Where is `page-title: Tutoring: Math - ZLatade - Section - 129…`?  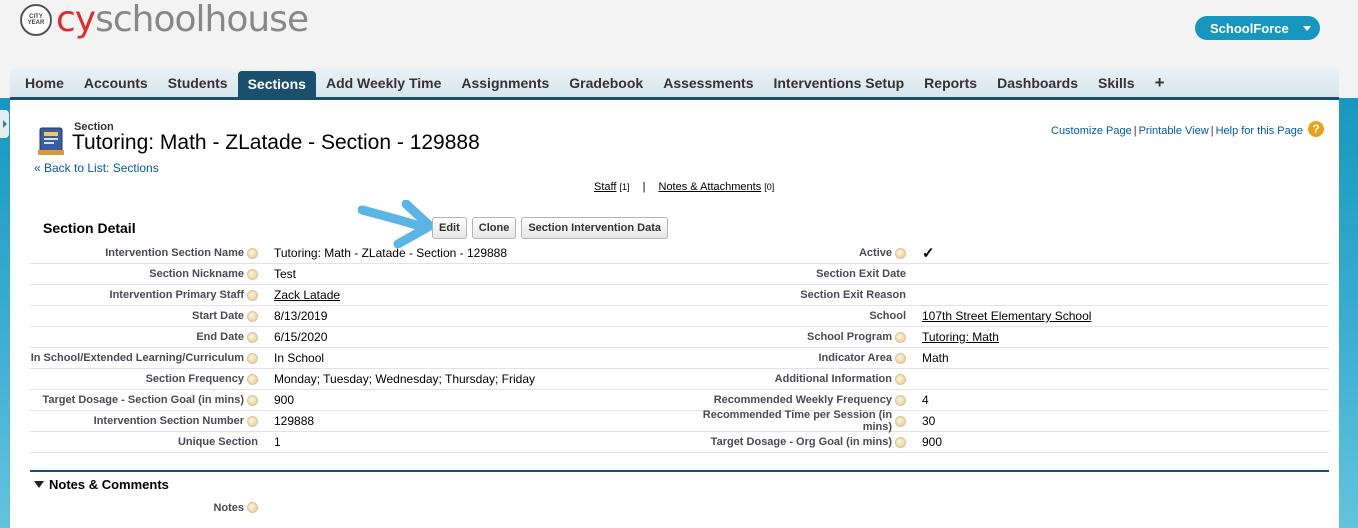 page-title: Tutoring: Math - ZLatade - Section - 129… is located at coordinates (276, 142).